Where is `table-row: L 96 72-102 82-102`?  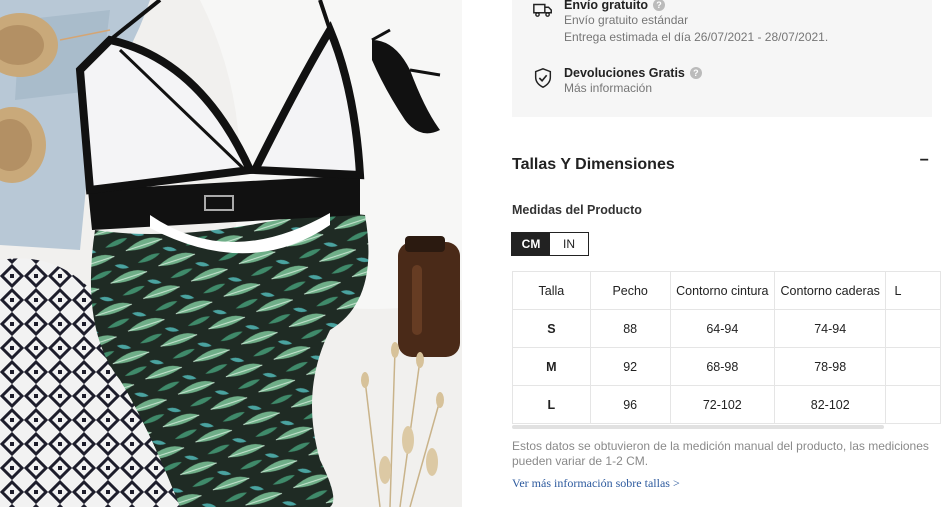 table-row: L 96 72-102 82-102 is located at coordinates (726, 404).